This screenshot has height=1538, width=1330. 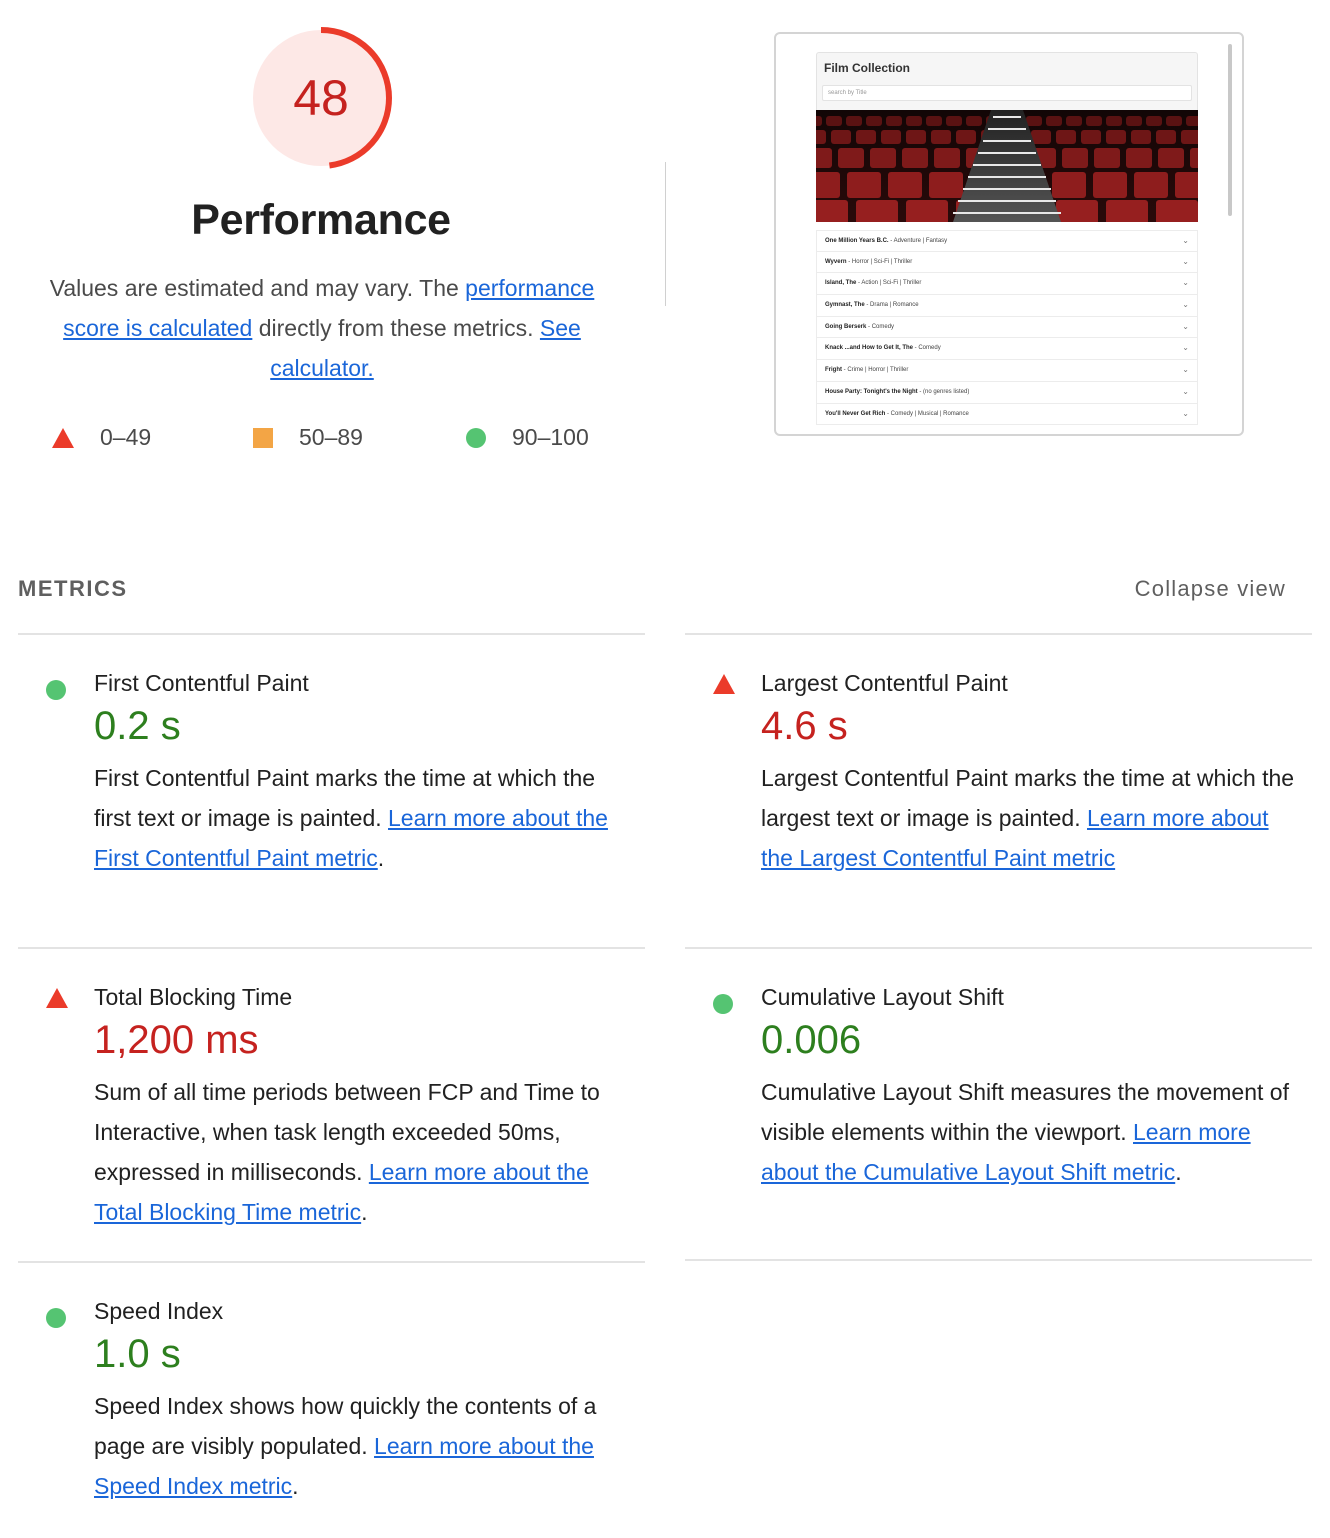 I want to click on screenshot-search-input: search by Title, so click(x=1007, y=93).